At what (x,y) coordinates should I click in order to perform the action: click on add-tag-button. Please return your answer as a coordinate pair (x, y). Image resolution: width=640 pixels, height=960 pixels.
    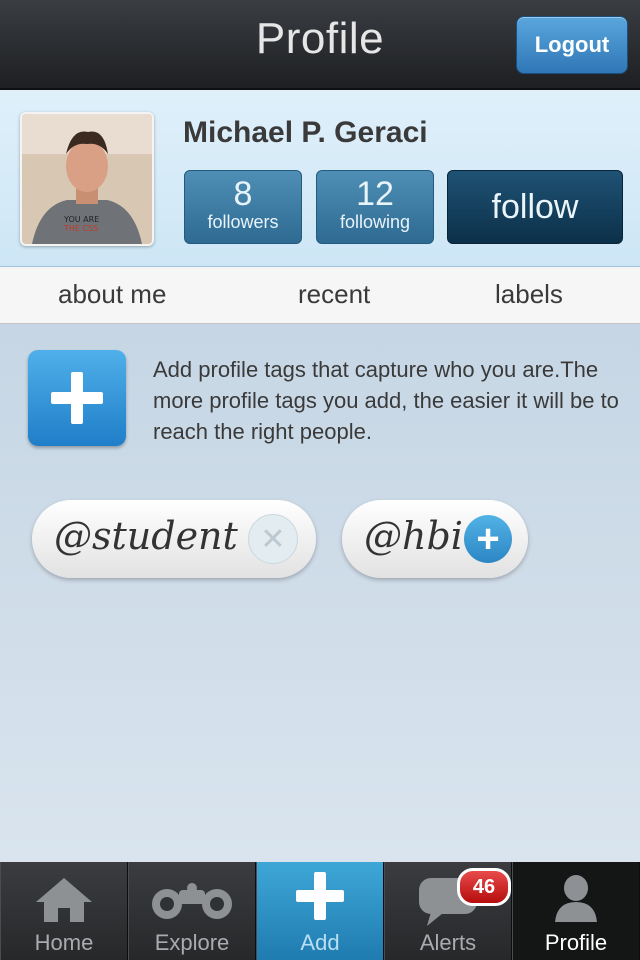
    Looking at the image, I should click on (77, 398).